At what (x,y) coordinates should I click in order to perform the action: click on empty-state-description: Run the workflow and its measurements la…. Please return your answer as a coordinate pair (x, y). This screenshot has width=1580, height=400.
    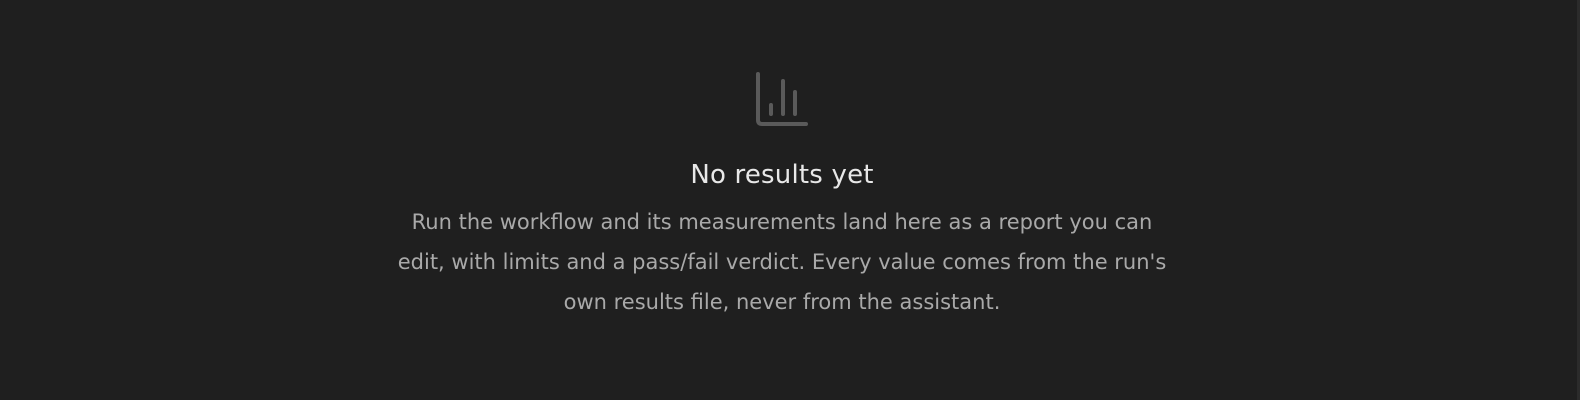
    Looking at the image, I should click on (782, 262).